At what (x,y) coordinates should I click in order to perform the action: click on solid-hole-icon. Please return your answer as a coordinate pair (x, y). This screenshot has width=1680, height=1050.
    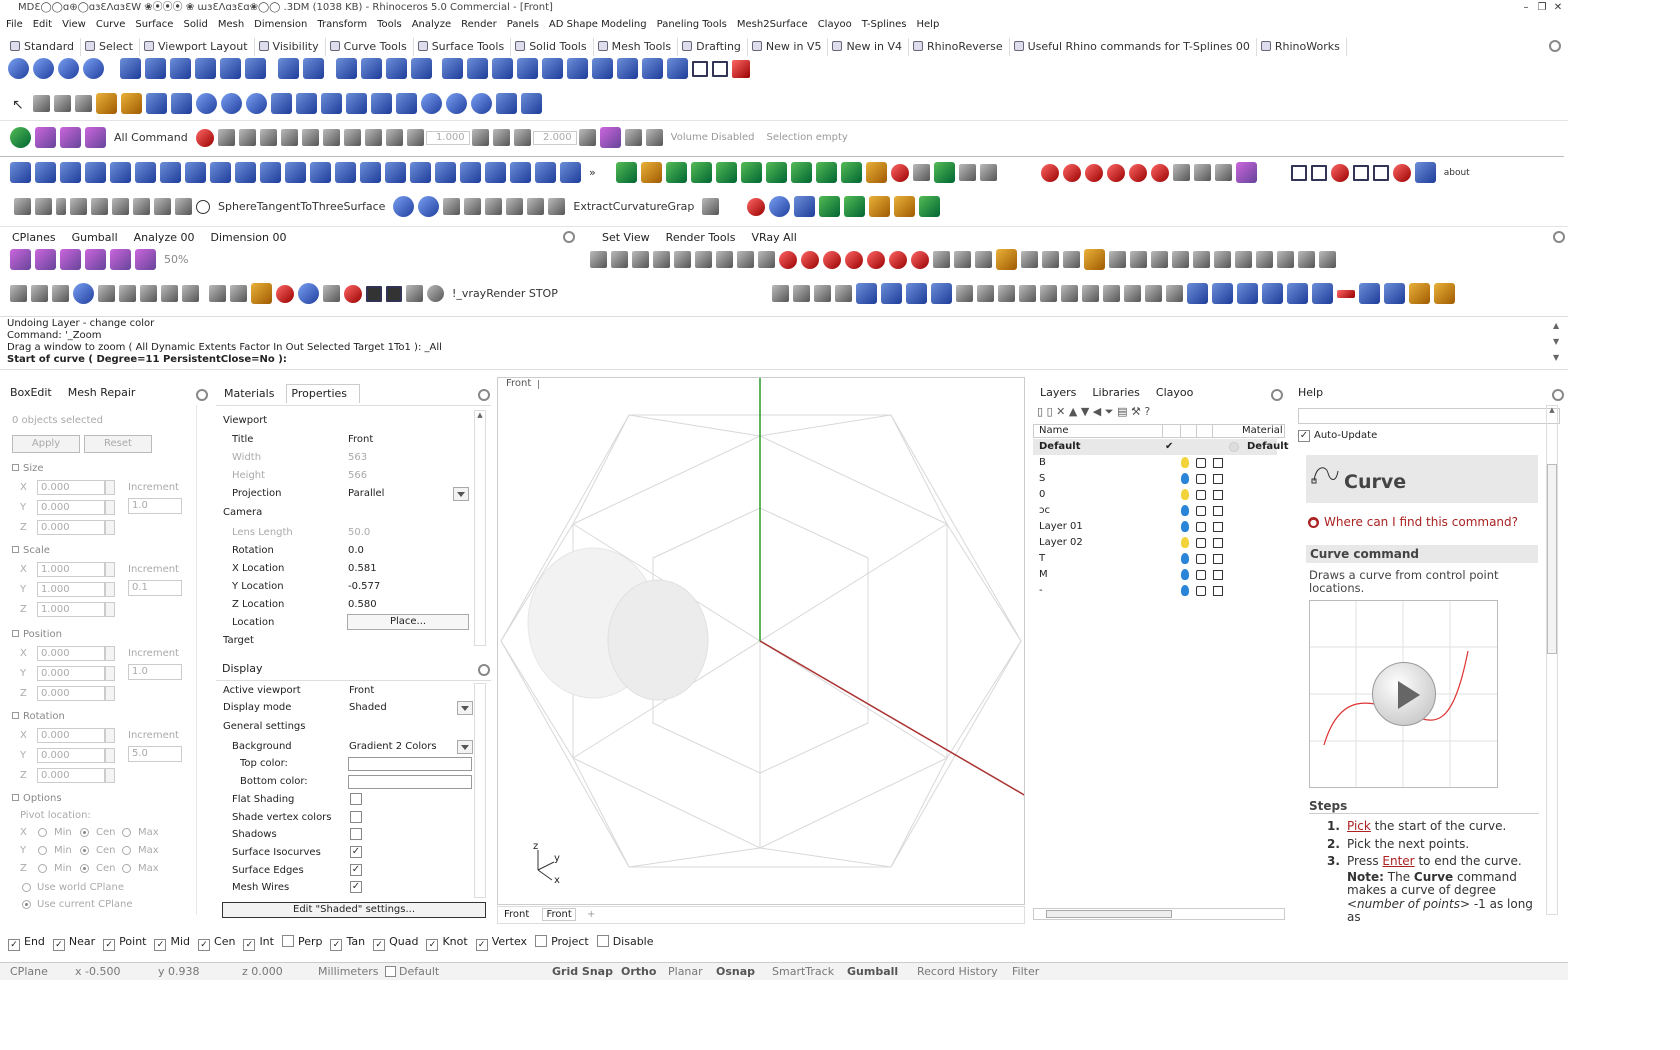
    Looking at the image, I should click on (527, 68).